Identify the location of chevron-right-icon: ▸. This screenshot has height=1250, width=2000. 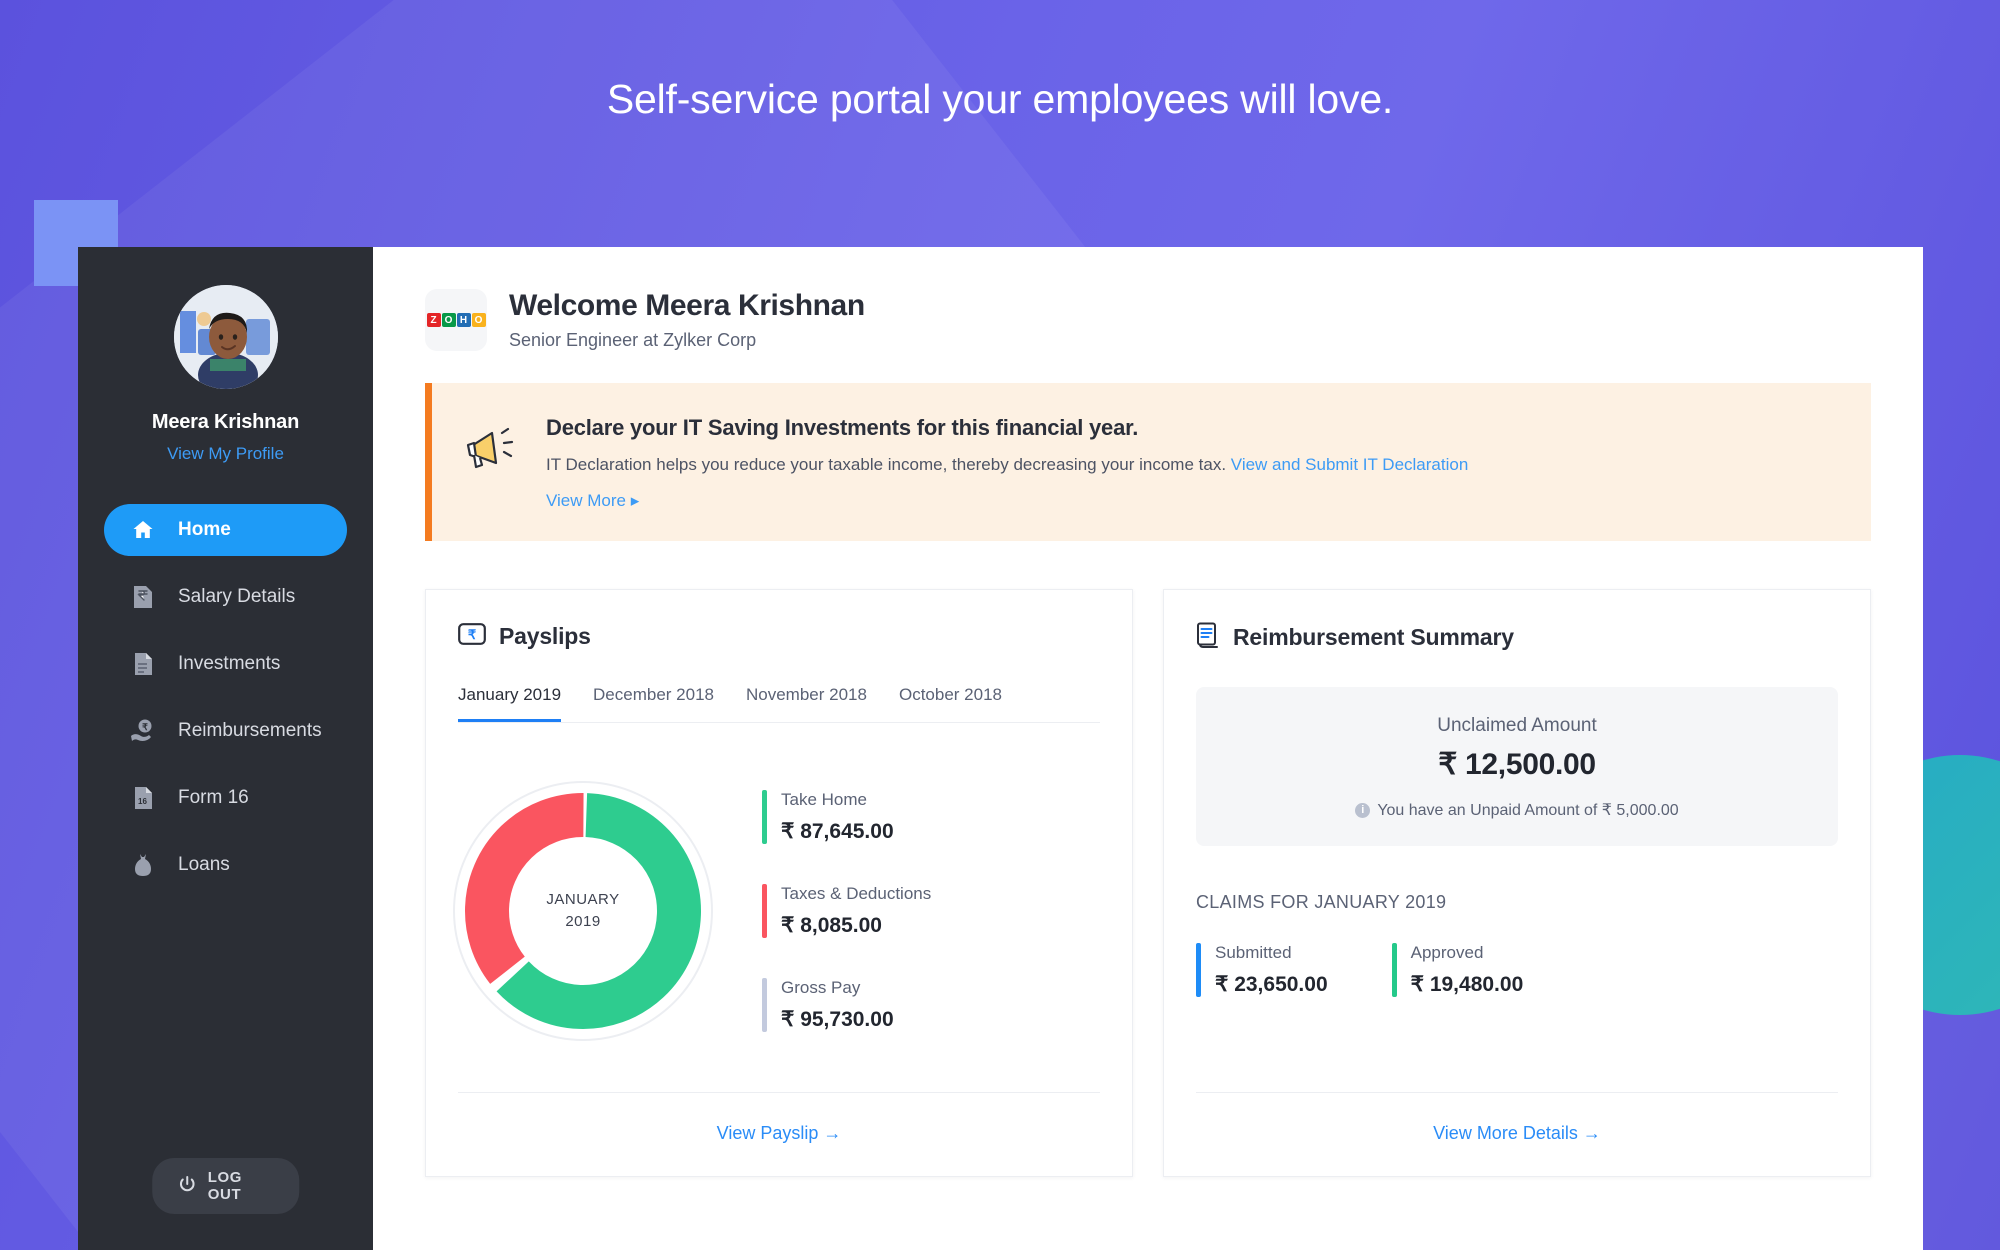
(633, 500).